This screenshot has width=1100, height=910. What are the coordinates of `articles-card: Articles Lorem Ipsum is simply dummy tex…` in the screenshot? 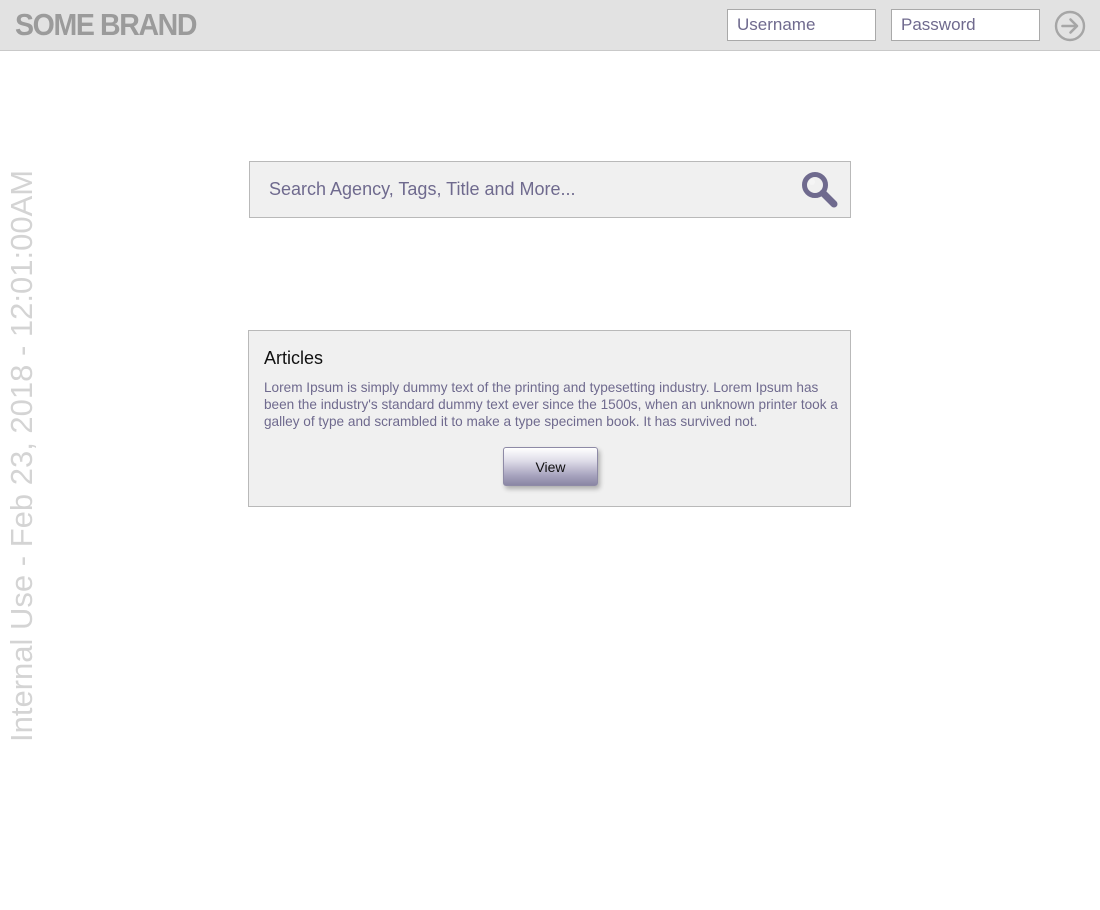 It's located at (549, 418).